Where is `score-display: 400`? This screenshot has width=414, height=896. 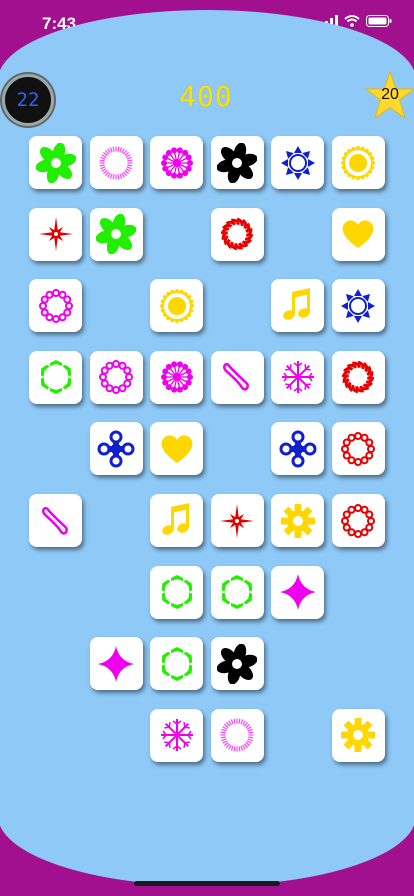 score-display: 400 is located at coordinates (206, 96).